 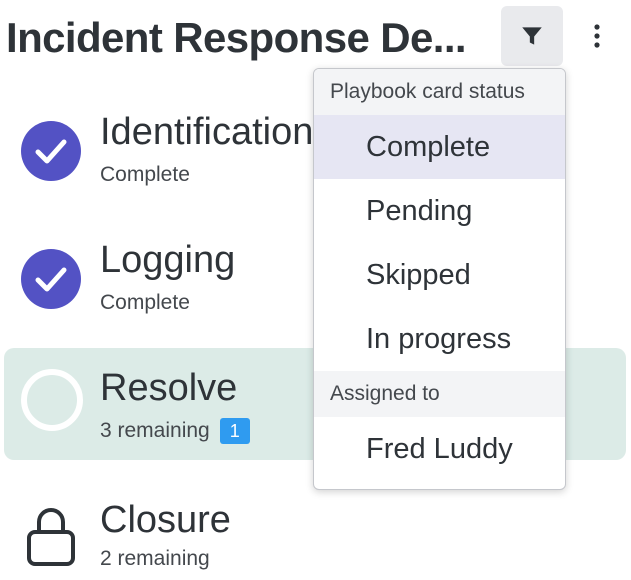 What do you see at coordinates (439, 394) in the screenshot?
I see `menu-group-label-assigned: Assigned to` at bounding box center [439, 394].